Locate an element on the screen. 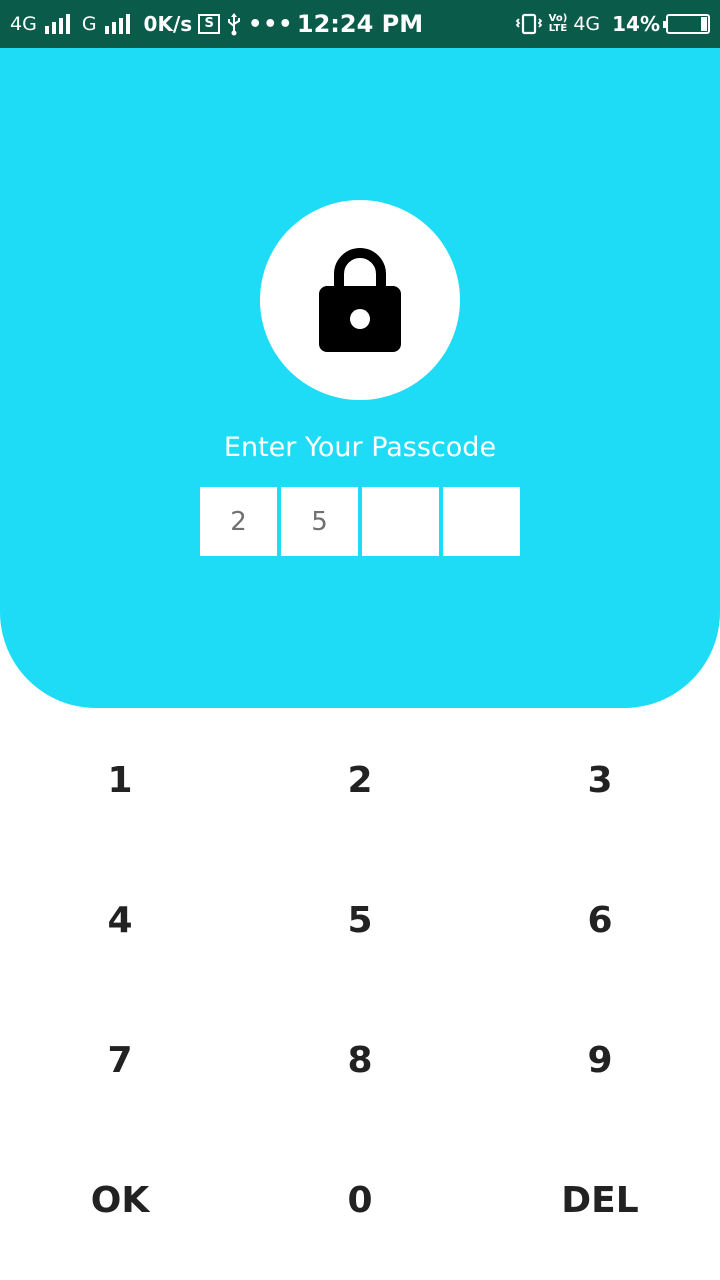 The width and height of the screenshot is (720, 1280). key-3: 3 is located at coordinates (600, 780).